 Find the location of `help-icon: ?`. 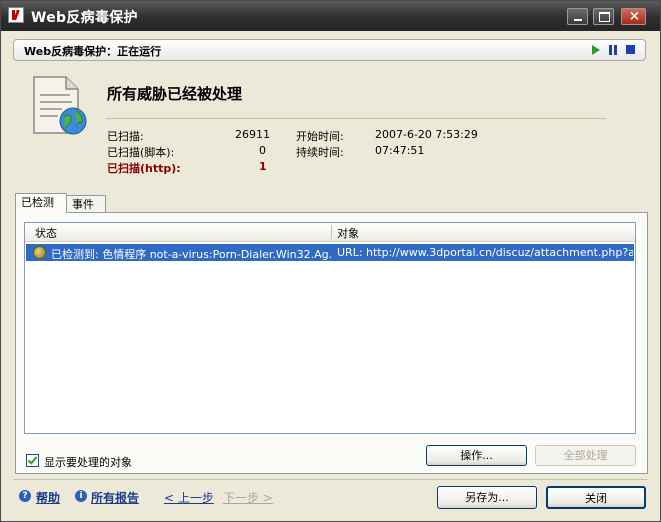

help-icon: ? is located at coordinates (25, 496).